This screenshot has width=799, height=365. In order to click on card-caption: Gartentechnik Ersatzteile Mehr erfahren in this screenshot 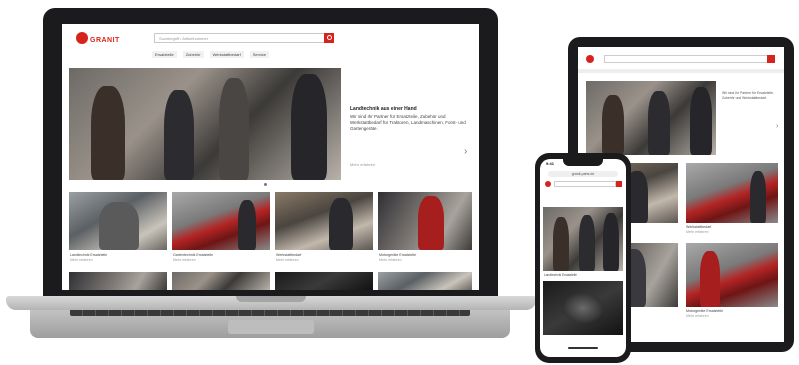, I will do `click(193, 258)`.